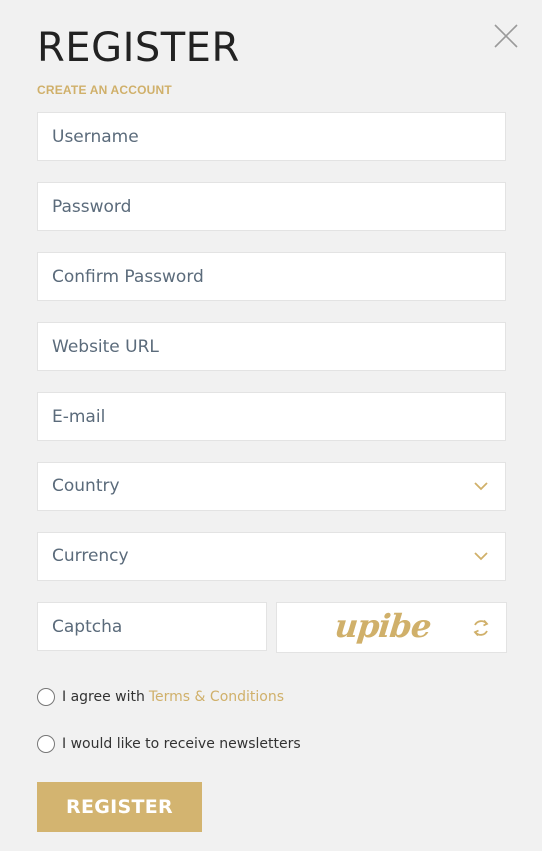  I want to click on captcha-input, so click(152, 626).